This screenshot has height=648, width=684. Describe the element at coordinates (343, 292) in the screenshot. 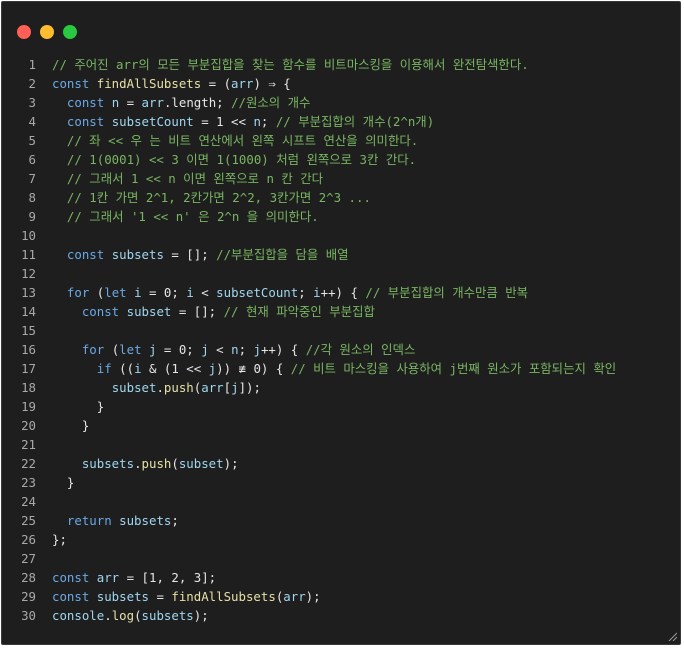

I see `code-token: ++) {` at that location.